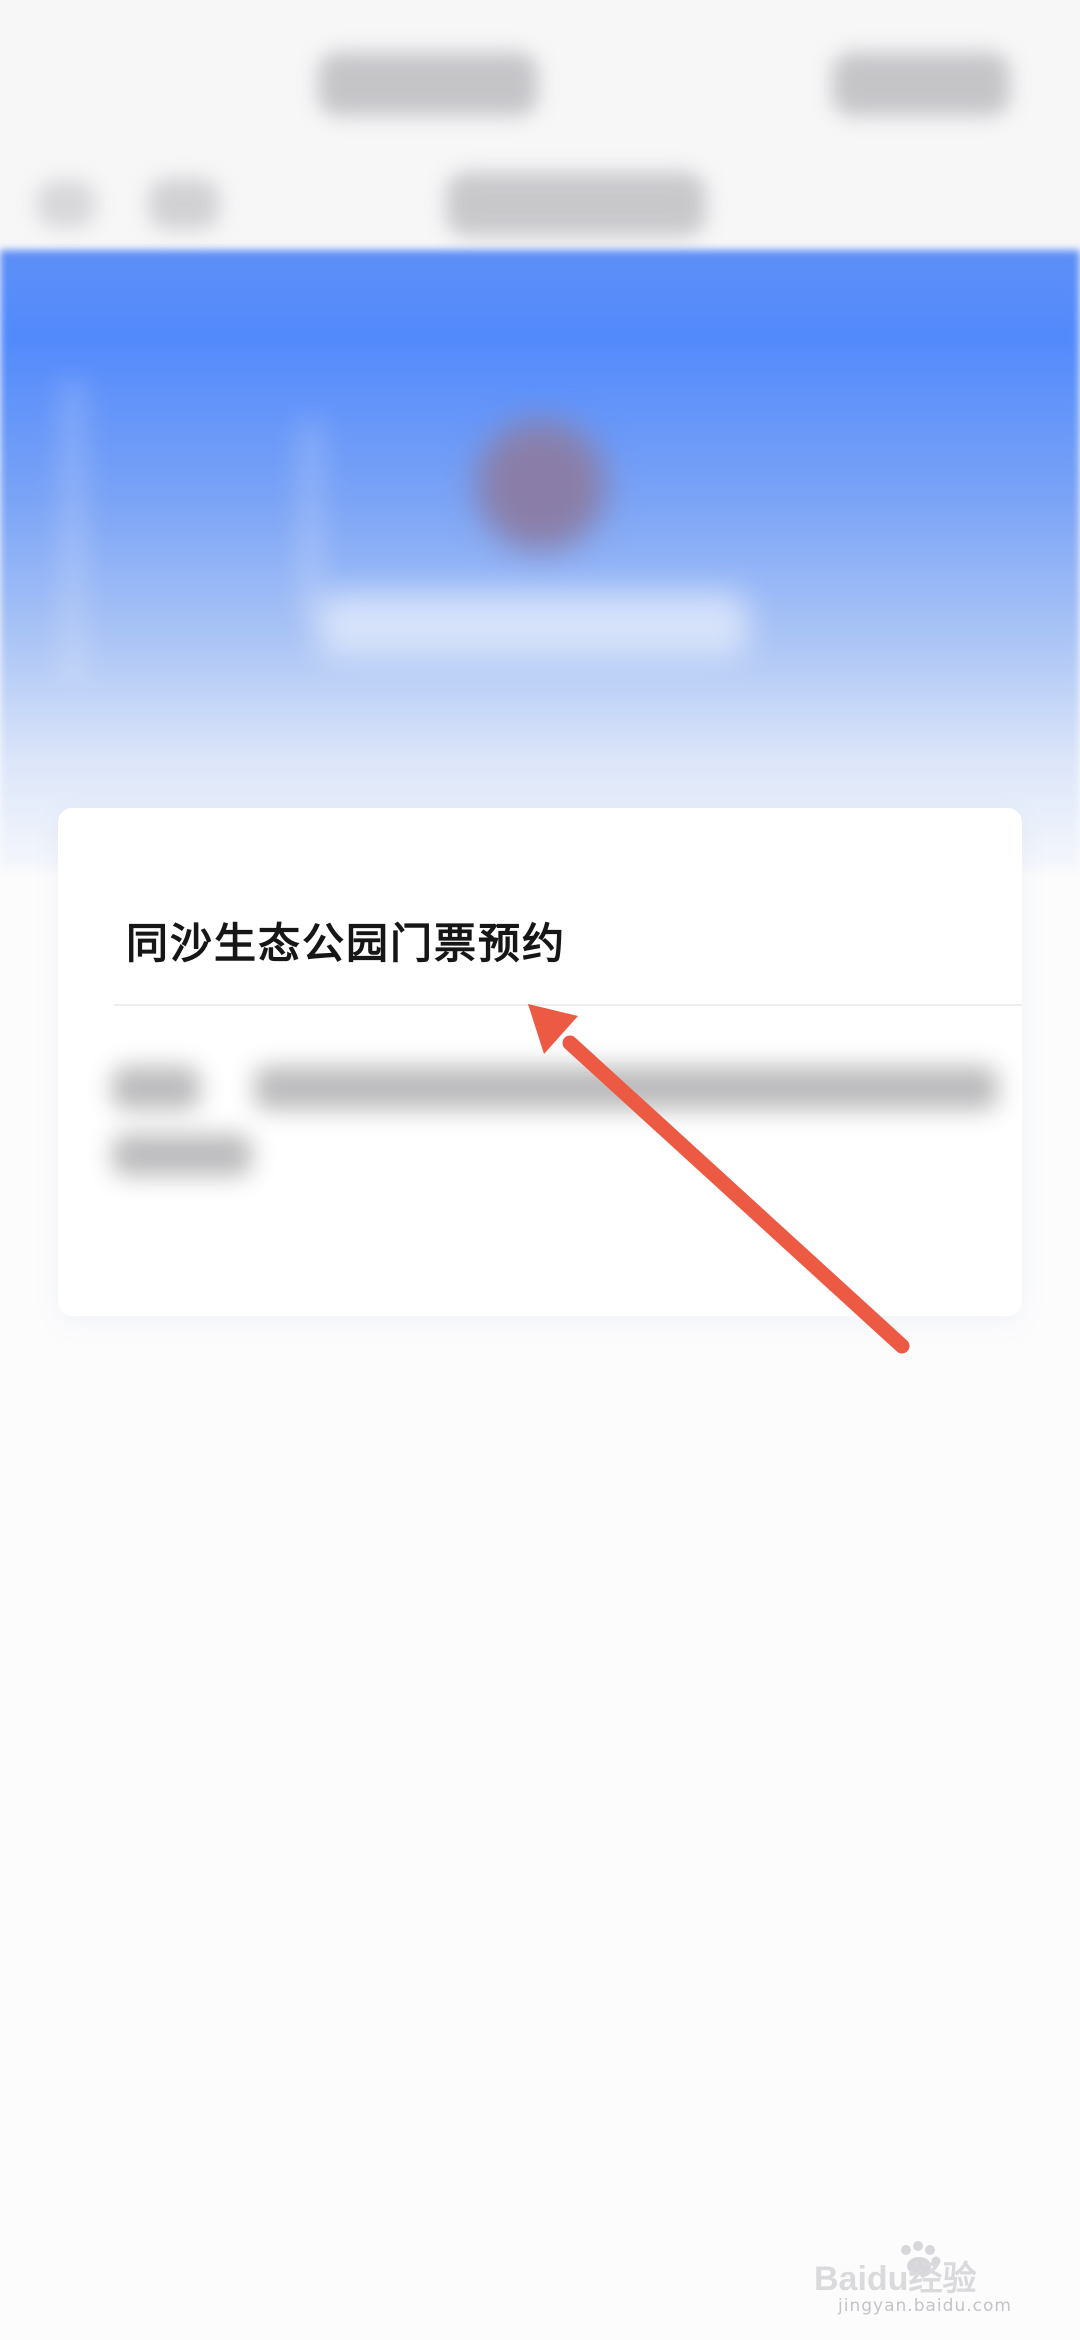 This screenshot has height=2340, width=1080. Describe the element at coordinates (346, 940) in the screenshot. I see `card-title: 同沙生态公园门票预约` at that location.